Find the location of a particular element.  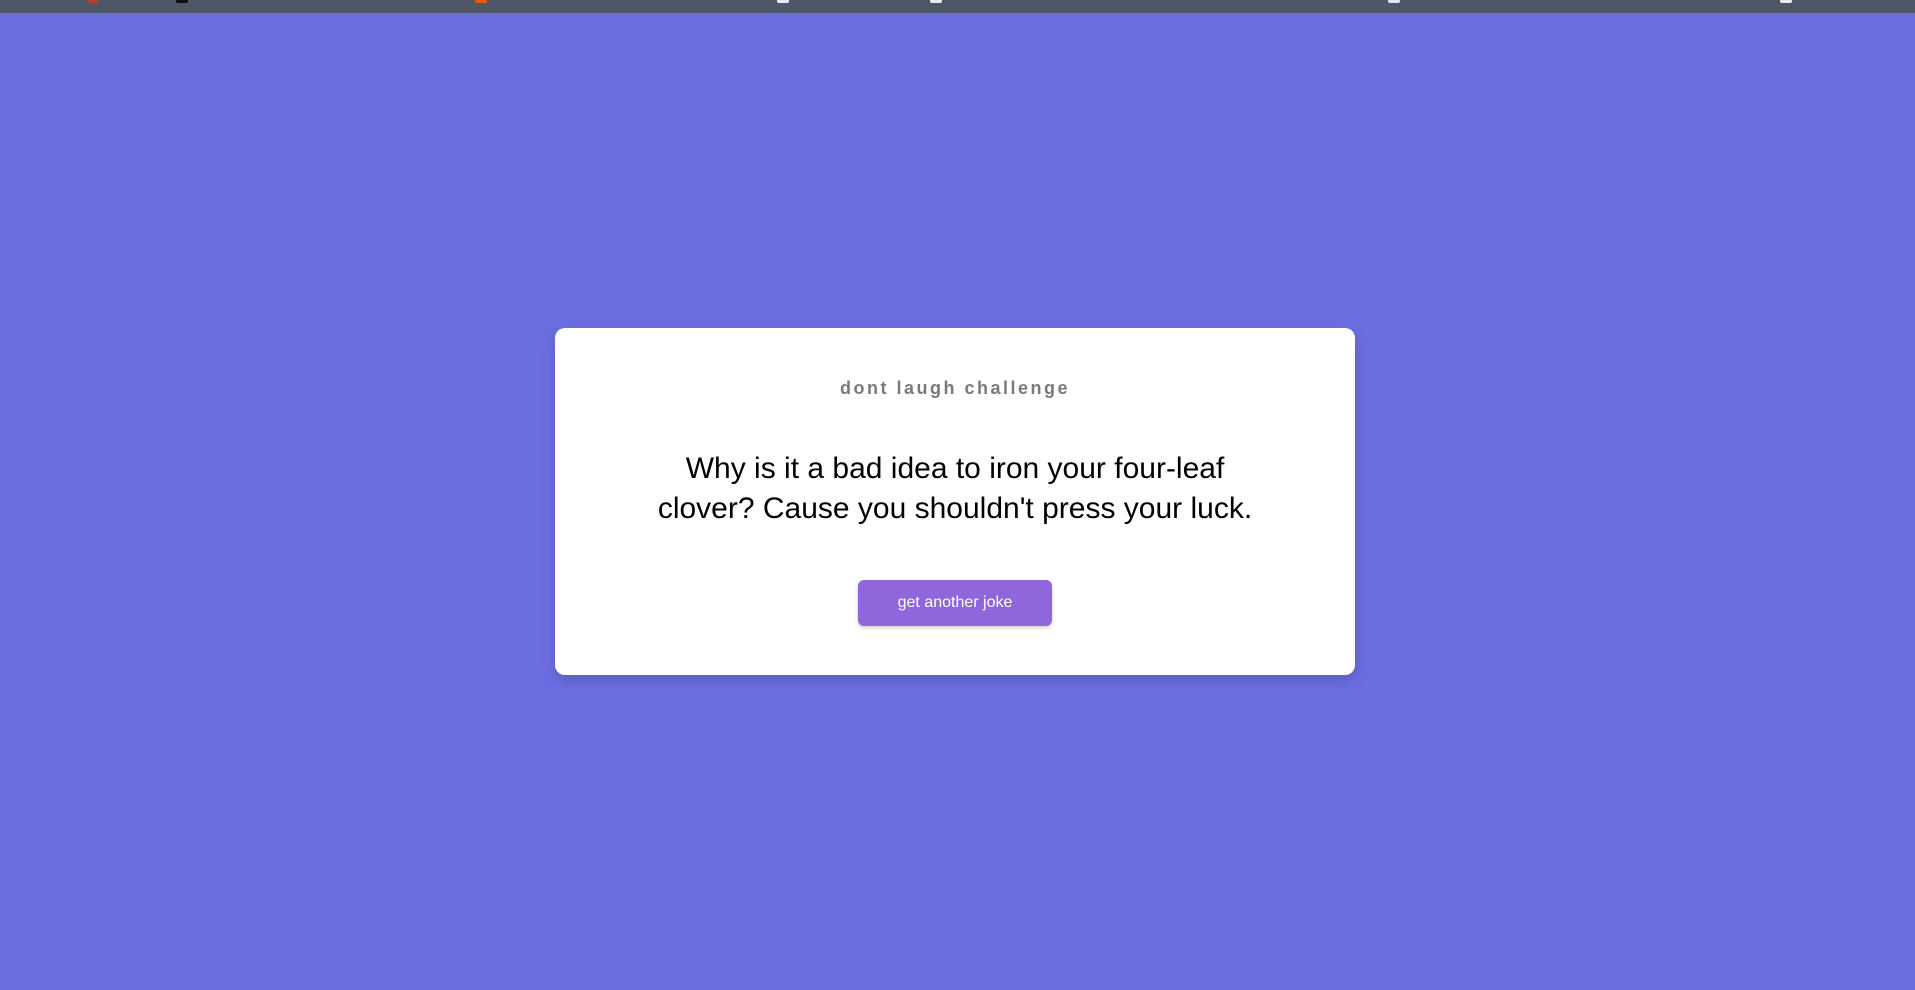

browser-bookmarks-bar is located at coordinates (957, 6).